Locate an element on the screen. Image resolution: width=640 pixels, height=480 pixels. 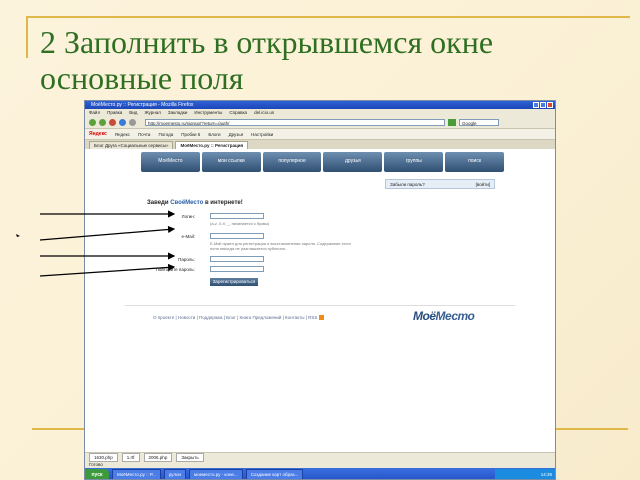
back-icon is located at coordinates (92, 122).